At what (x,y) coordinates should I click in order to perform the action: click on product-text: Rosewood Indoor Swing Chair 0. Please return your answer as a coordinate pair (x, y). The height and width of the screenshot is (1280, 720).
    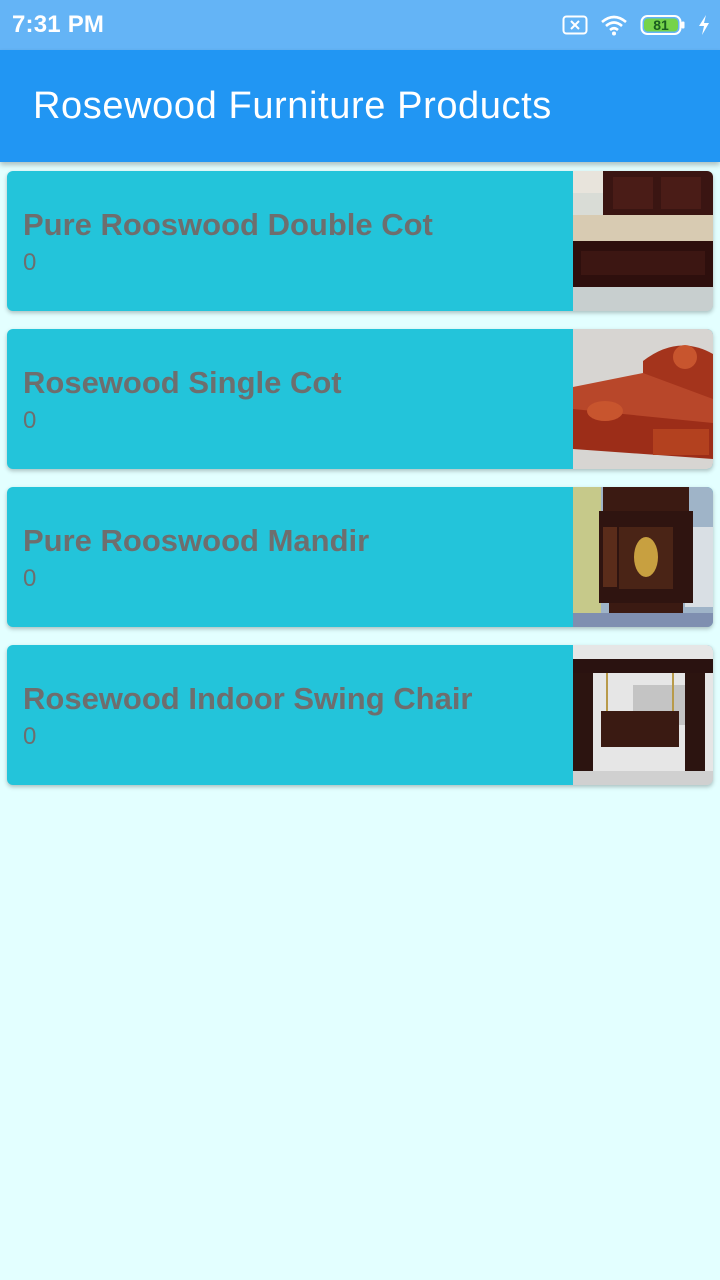
    Looking at the image, I should click on (293, 717).